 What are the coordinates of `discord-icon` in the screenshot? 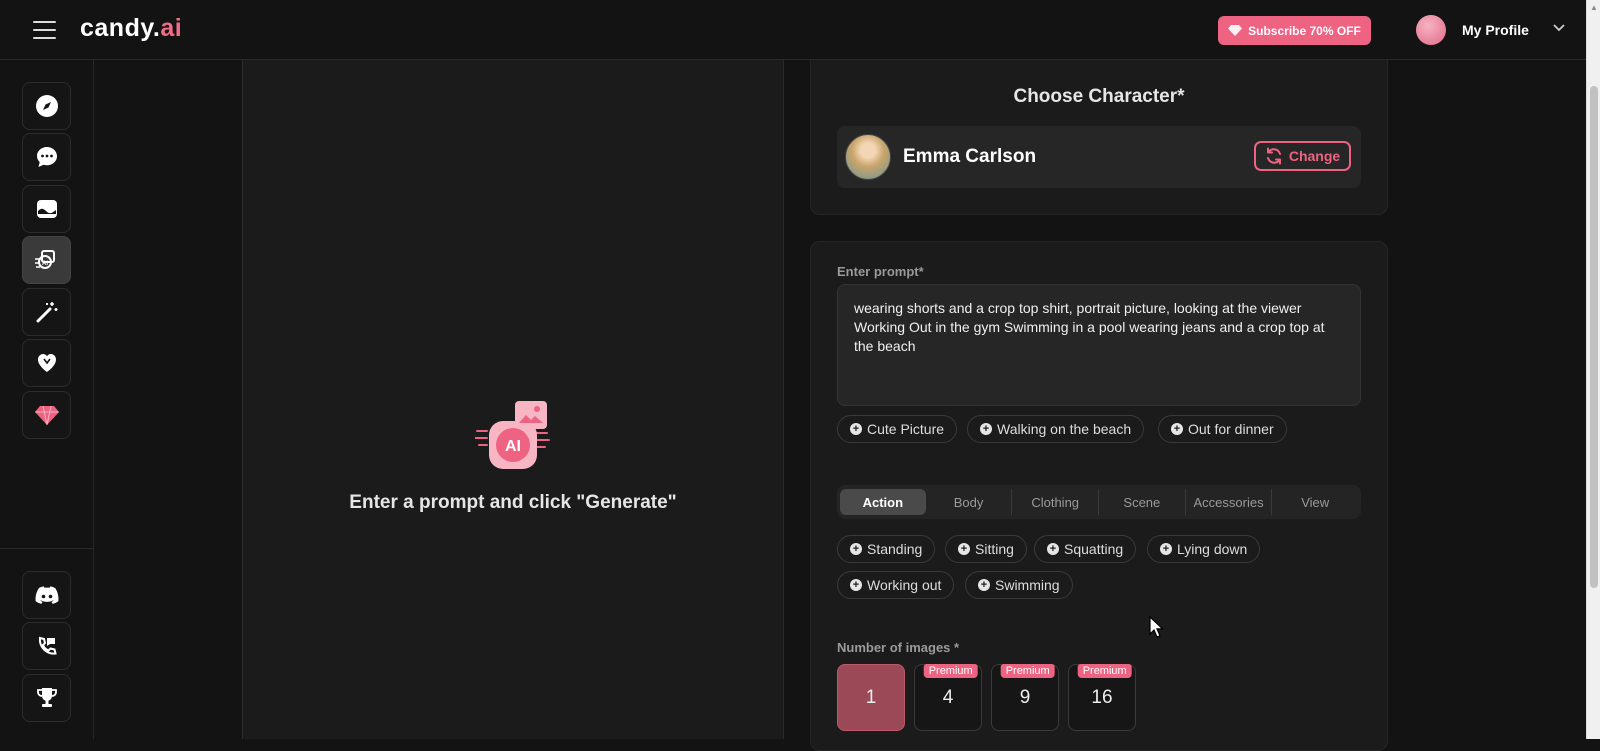 It's located at (46, 595).